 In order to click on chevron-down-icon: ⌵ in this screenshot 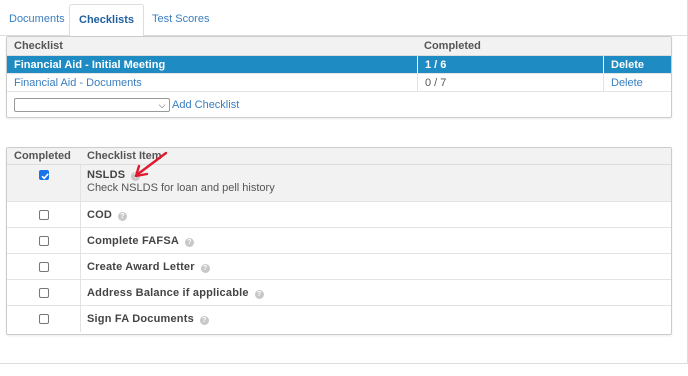, I will do `click(162, 105)`.